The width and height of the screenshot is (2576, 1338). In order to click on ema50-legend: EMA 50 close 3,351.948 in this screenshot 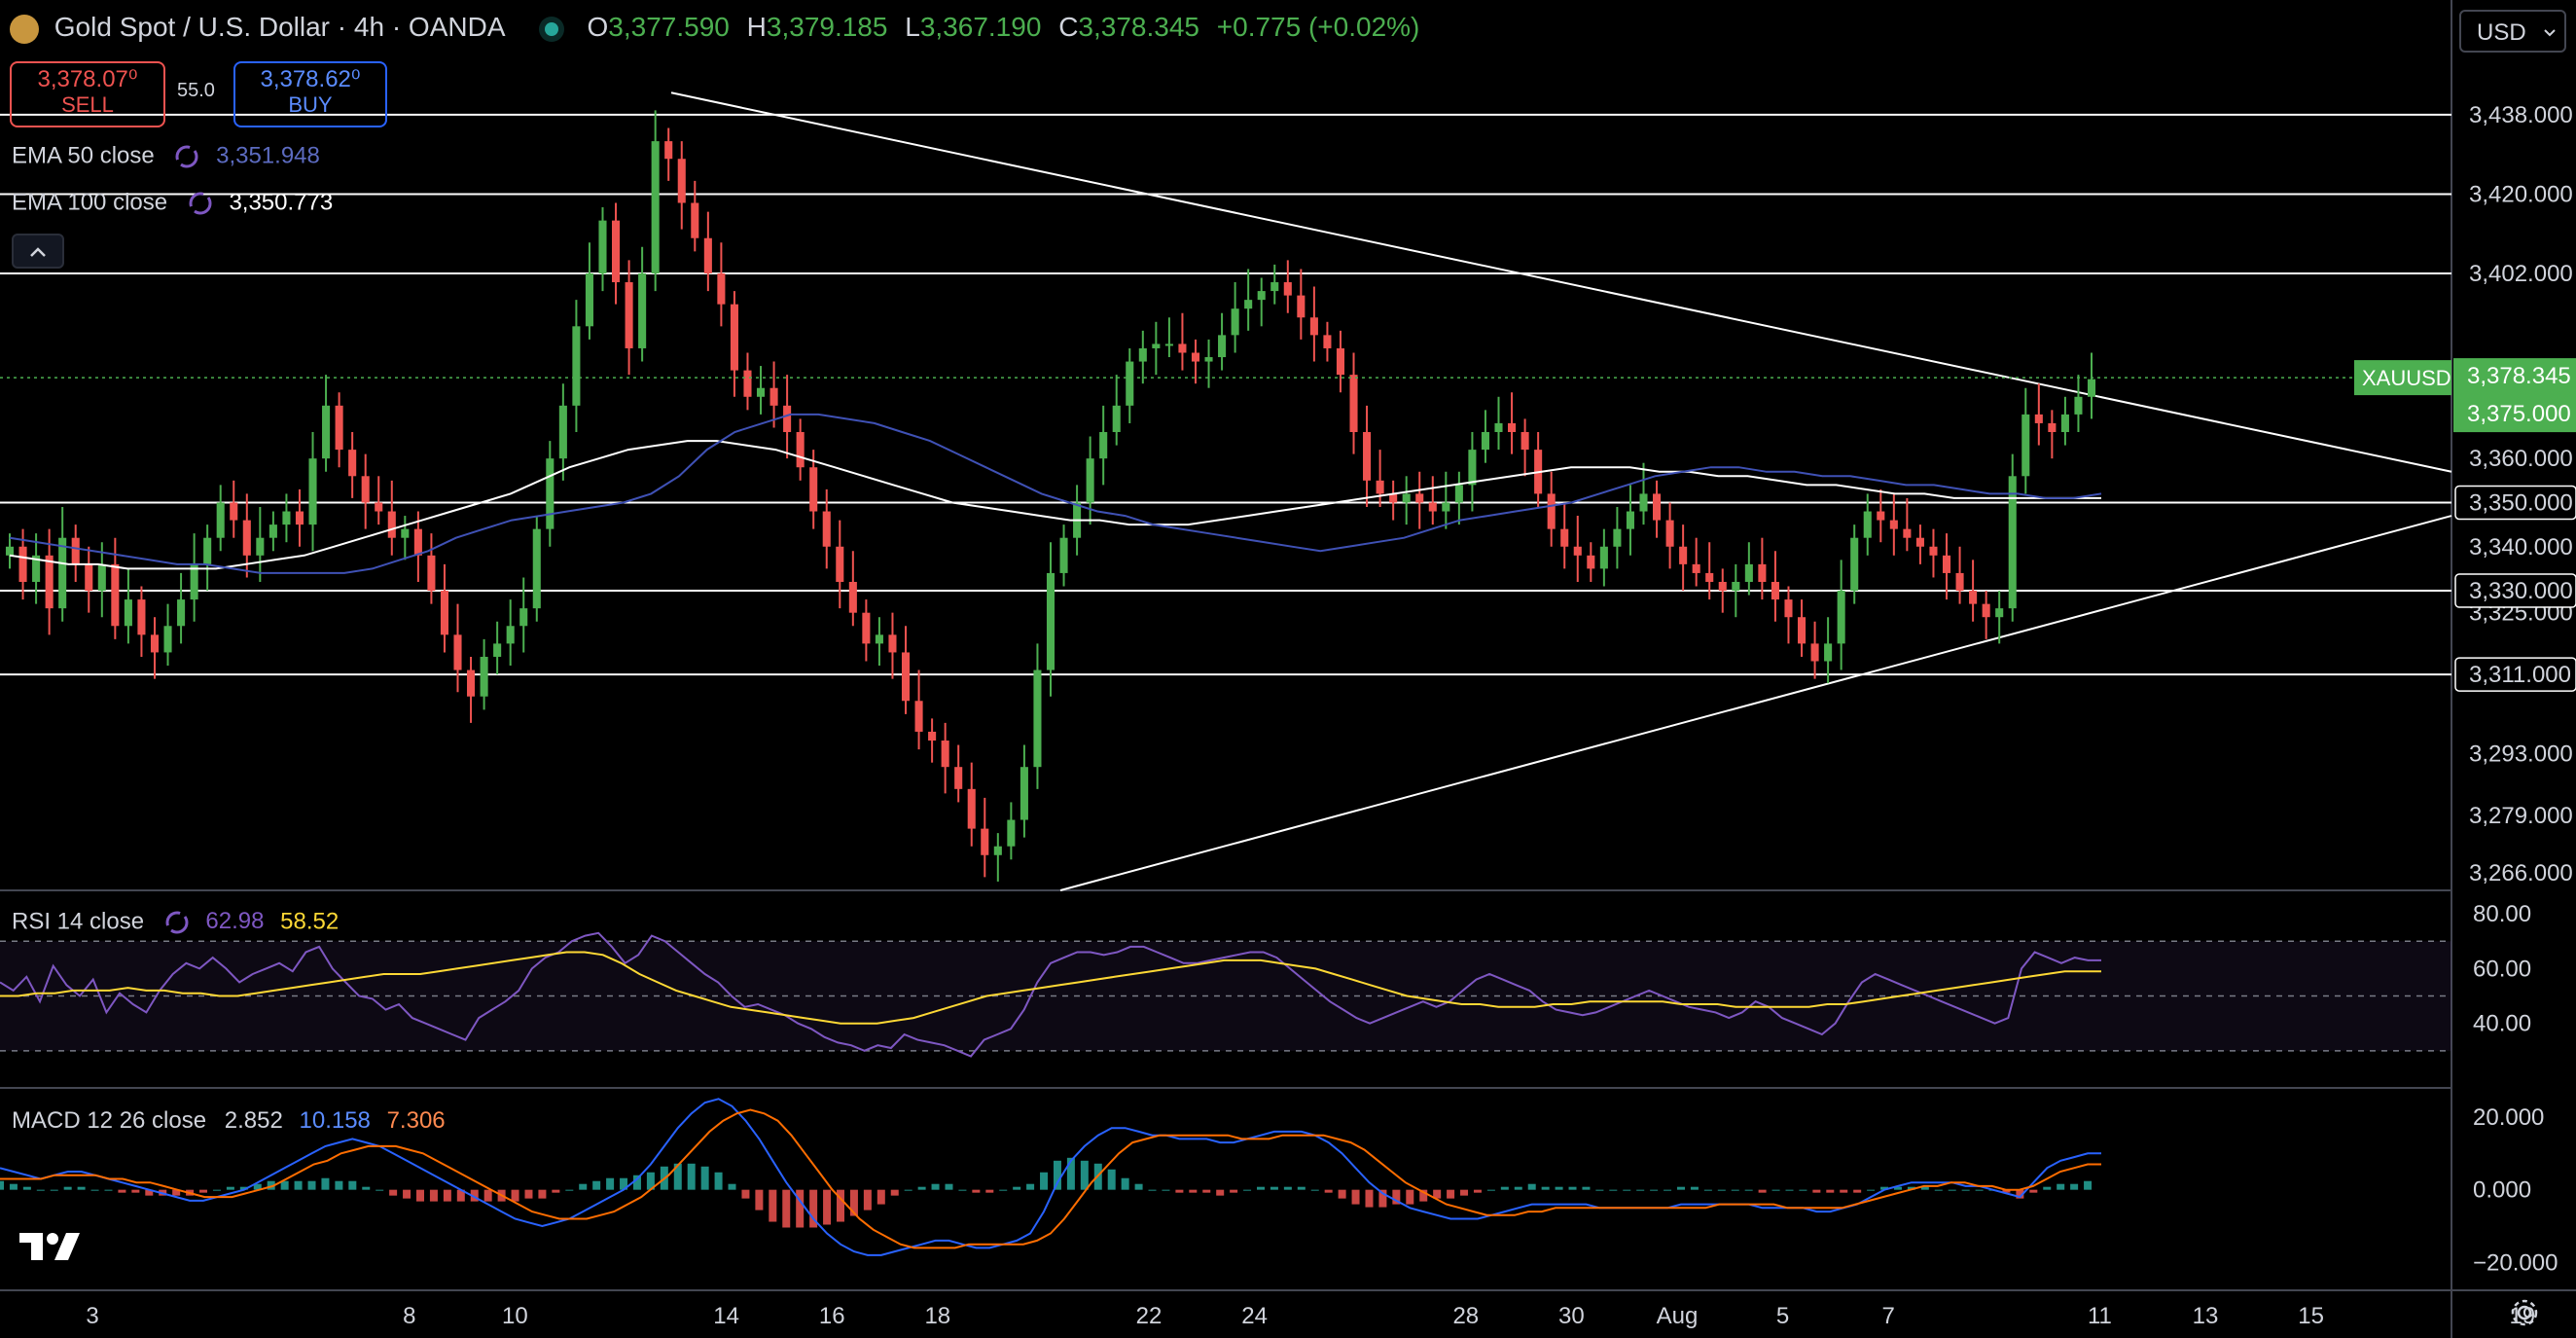, I will do `click(166, 156)`.